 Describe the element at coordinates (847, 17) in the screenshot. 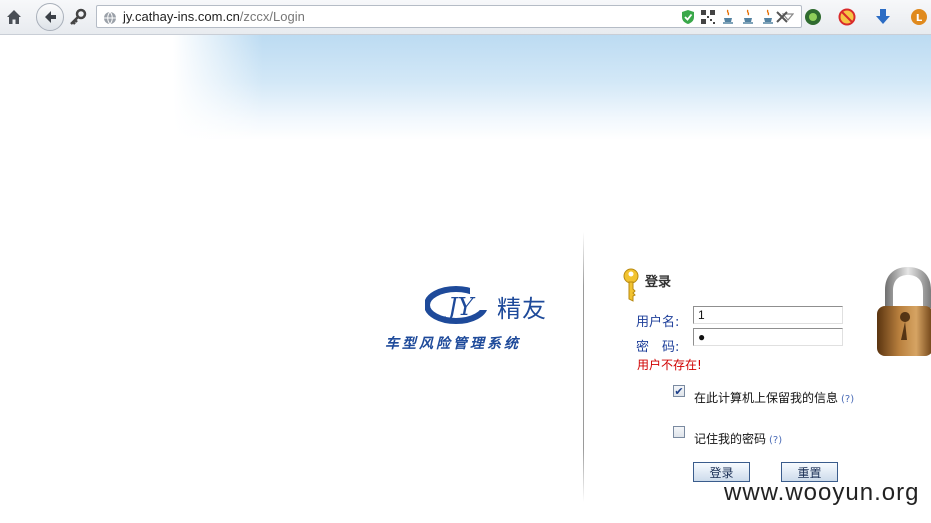

I see `block-icon` at that location.